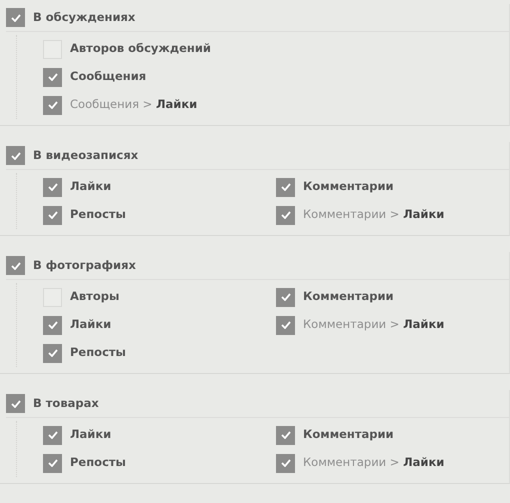  I want to click on option-label: Сообщения, so click(108, 77).